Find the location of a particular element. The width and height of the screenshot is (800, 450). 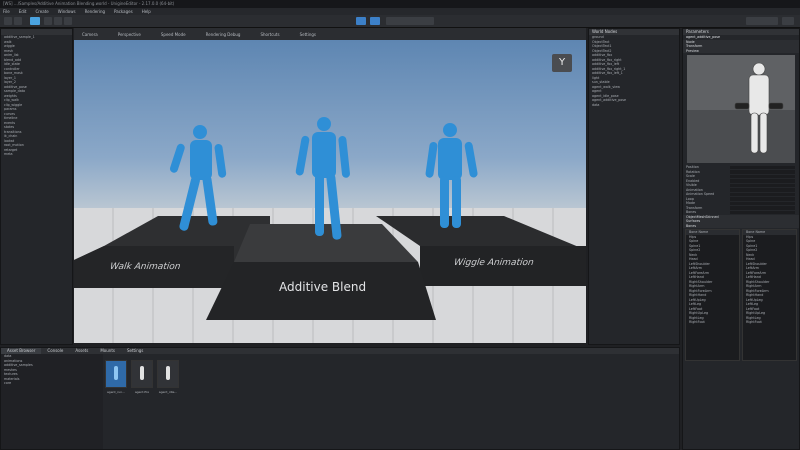

menu-item-packages: Packages is located at coordinates (123, 11).